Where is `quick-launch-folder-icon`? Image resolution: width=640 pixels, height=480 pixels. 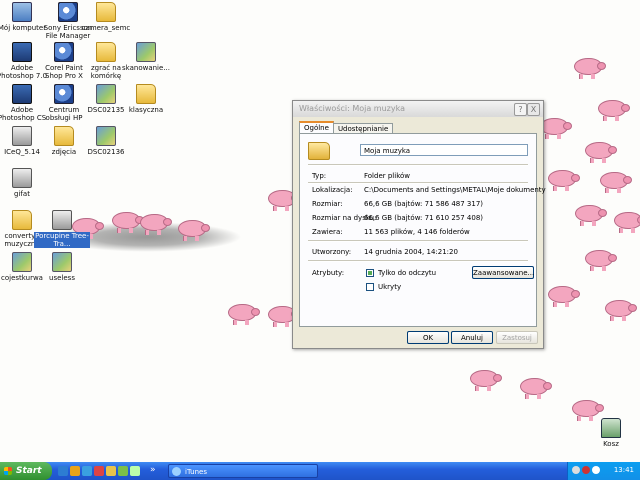
quick-launch-folder-icon is located at coordinates (111, 471).